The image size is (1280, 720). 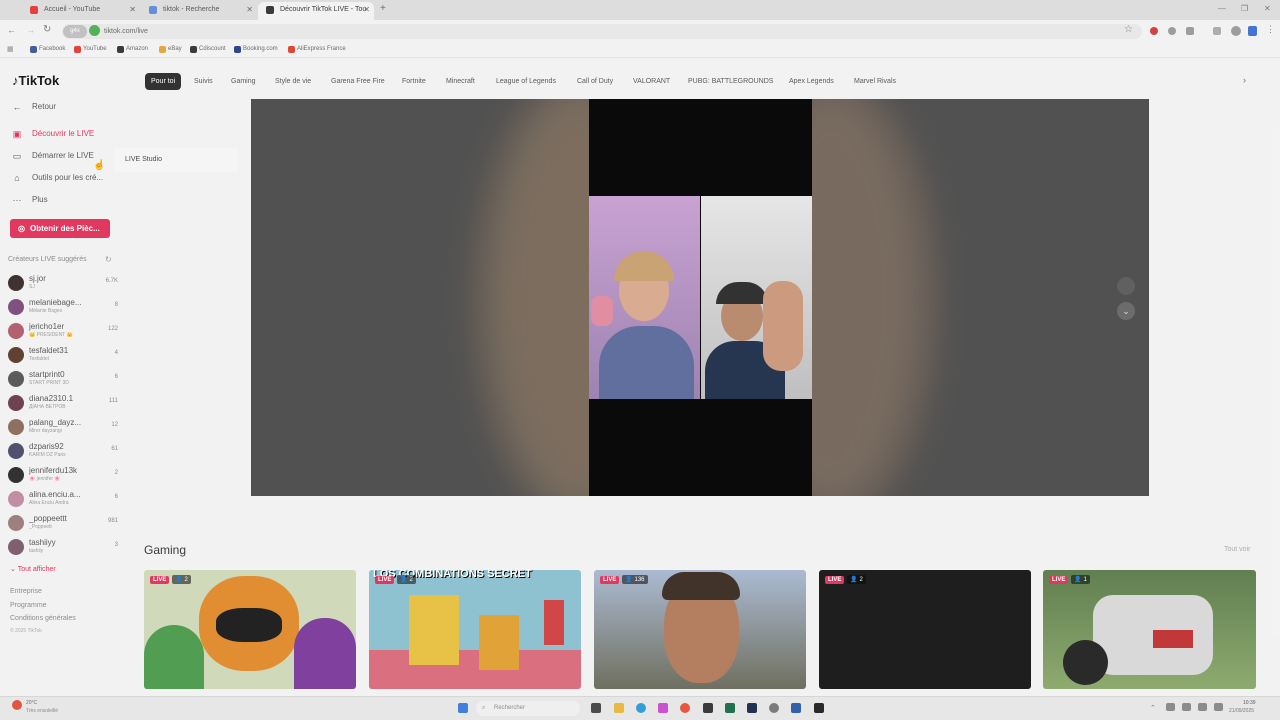 I want to click on new-tab-button: +, so click(x=383, y=8).